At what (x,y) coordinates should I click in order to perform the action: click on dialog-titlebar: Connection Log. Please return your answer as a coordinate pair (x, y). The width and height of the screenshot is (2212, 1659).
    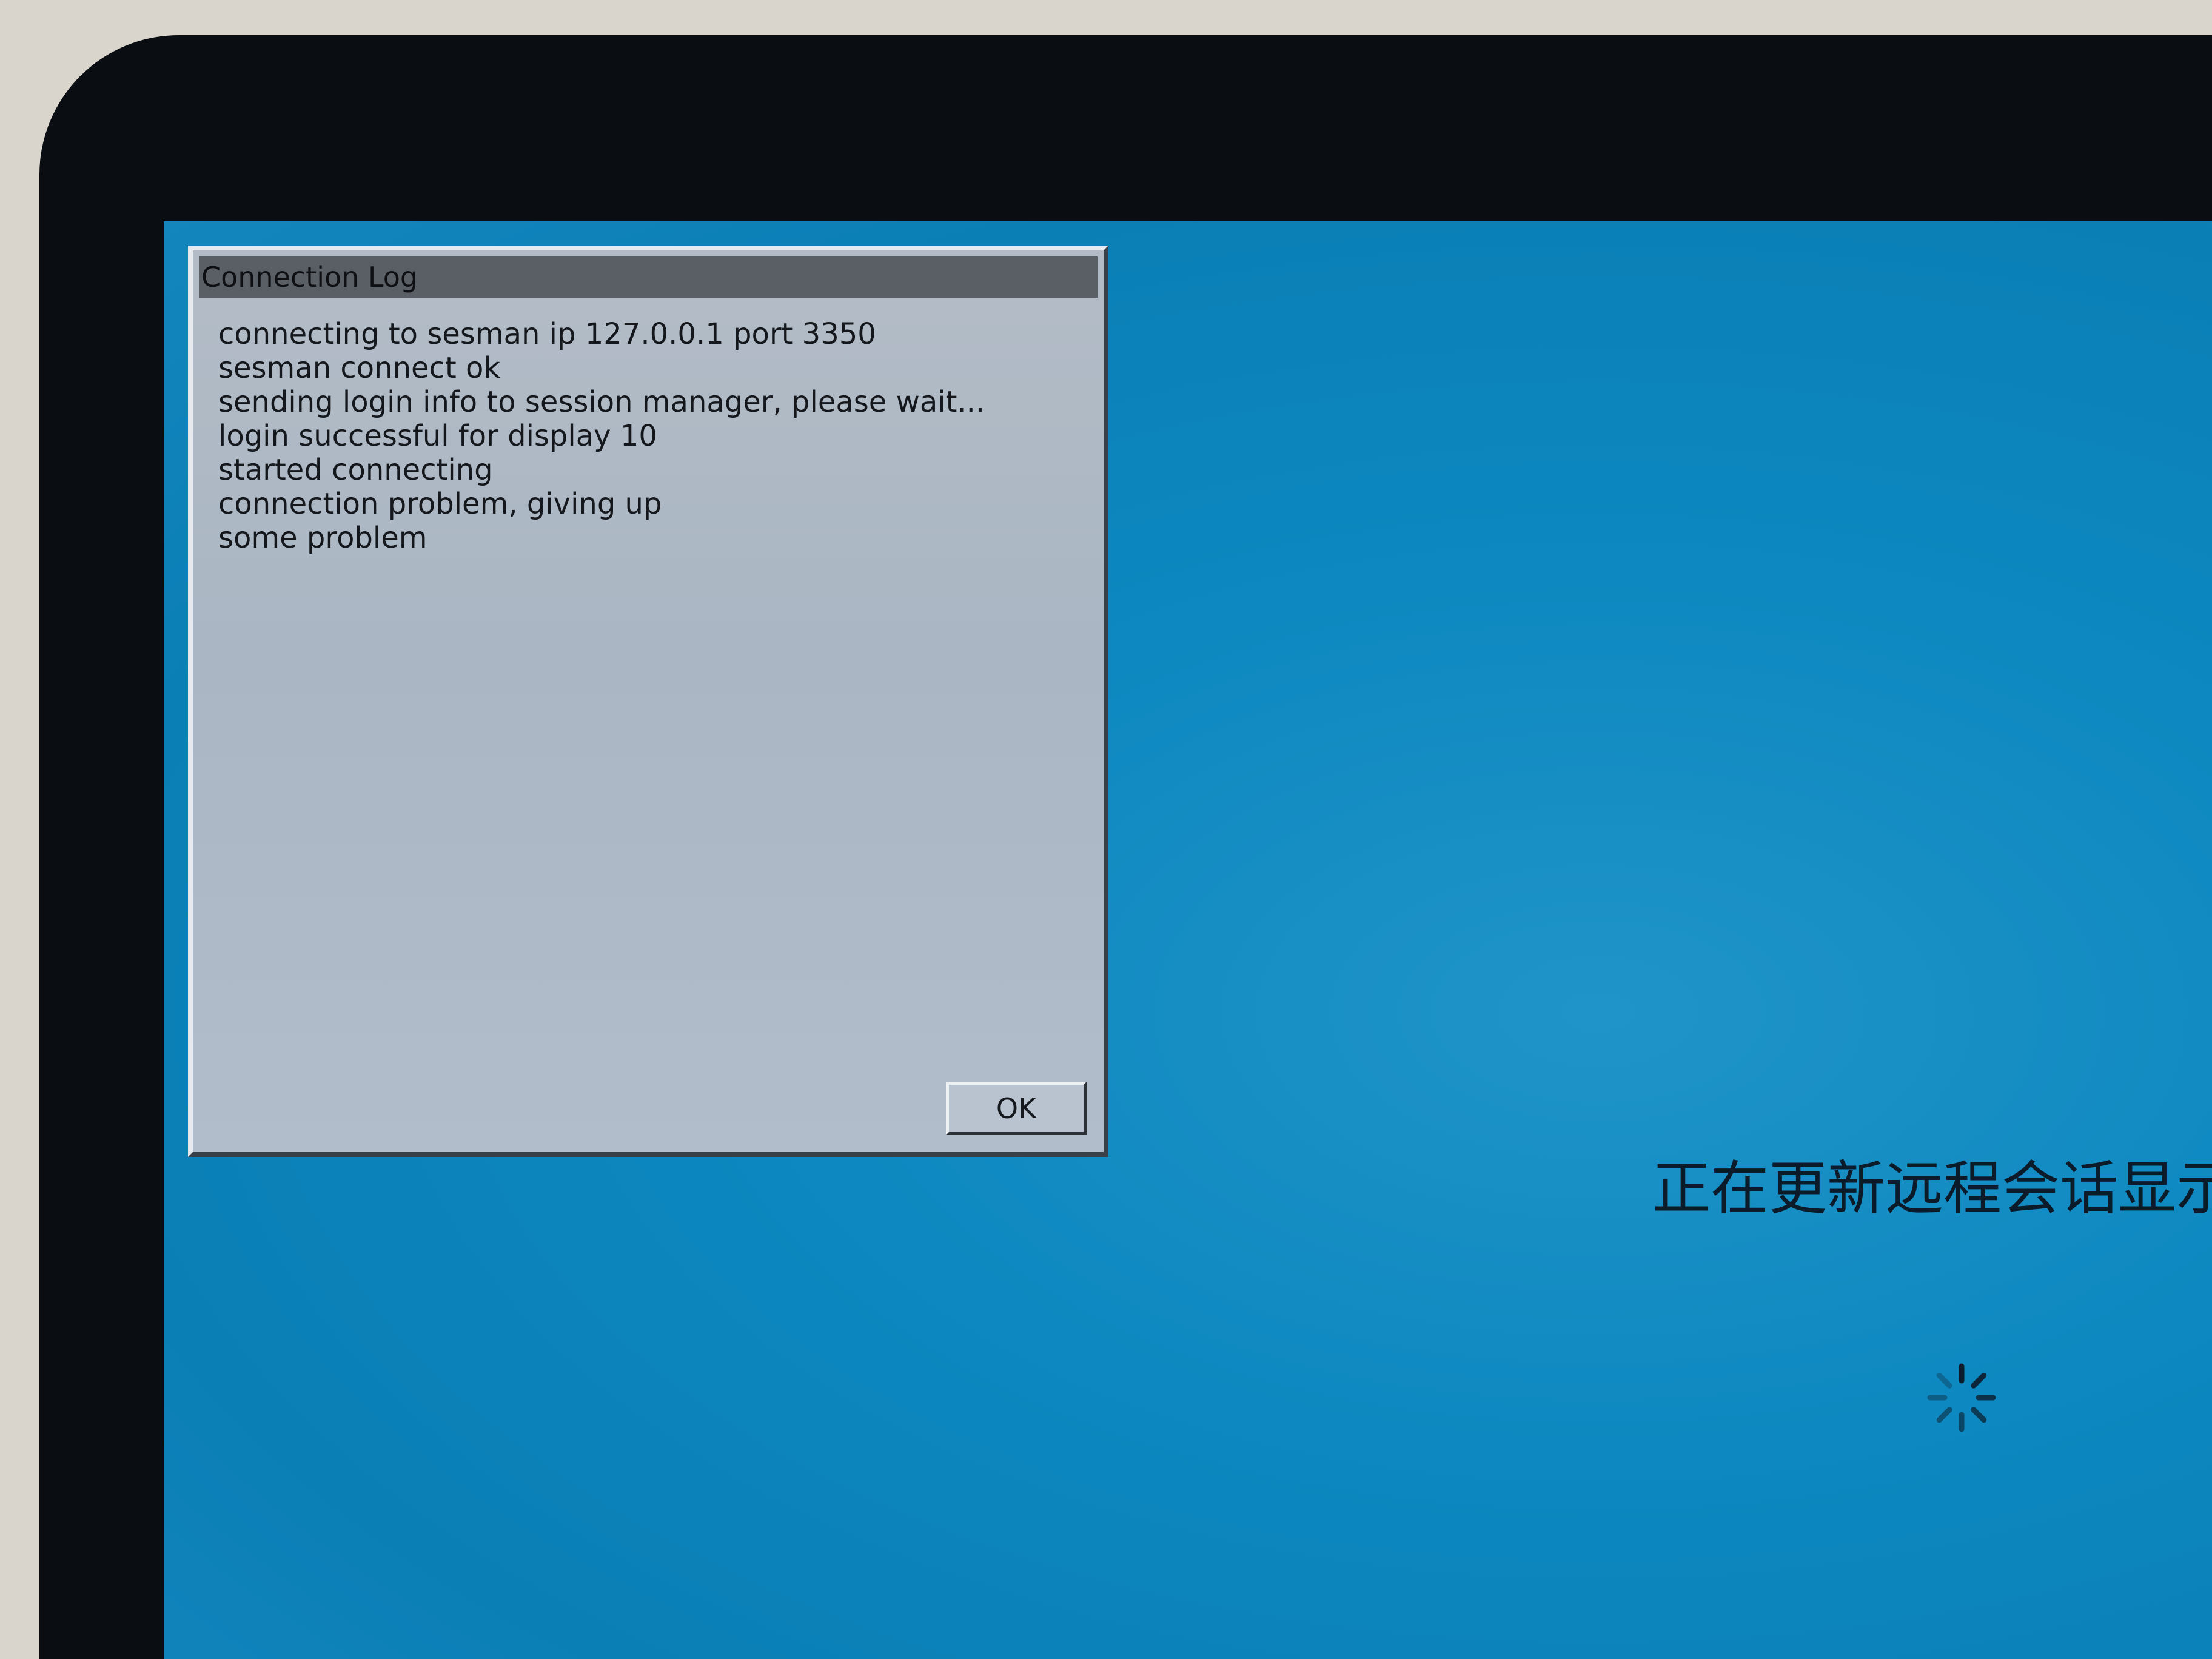
    Looking at the image, I should click on (648, 277).